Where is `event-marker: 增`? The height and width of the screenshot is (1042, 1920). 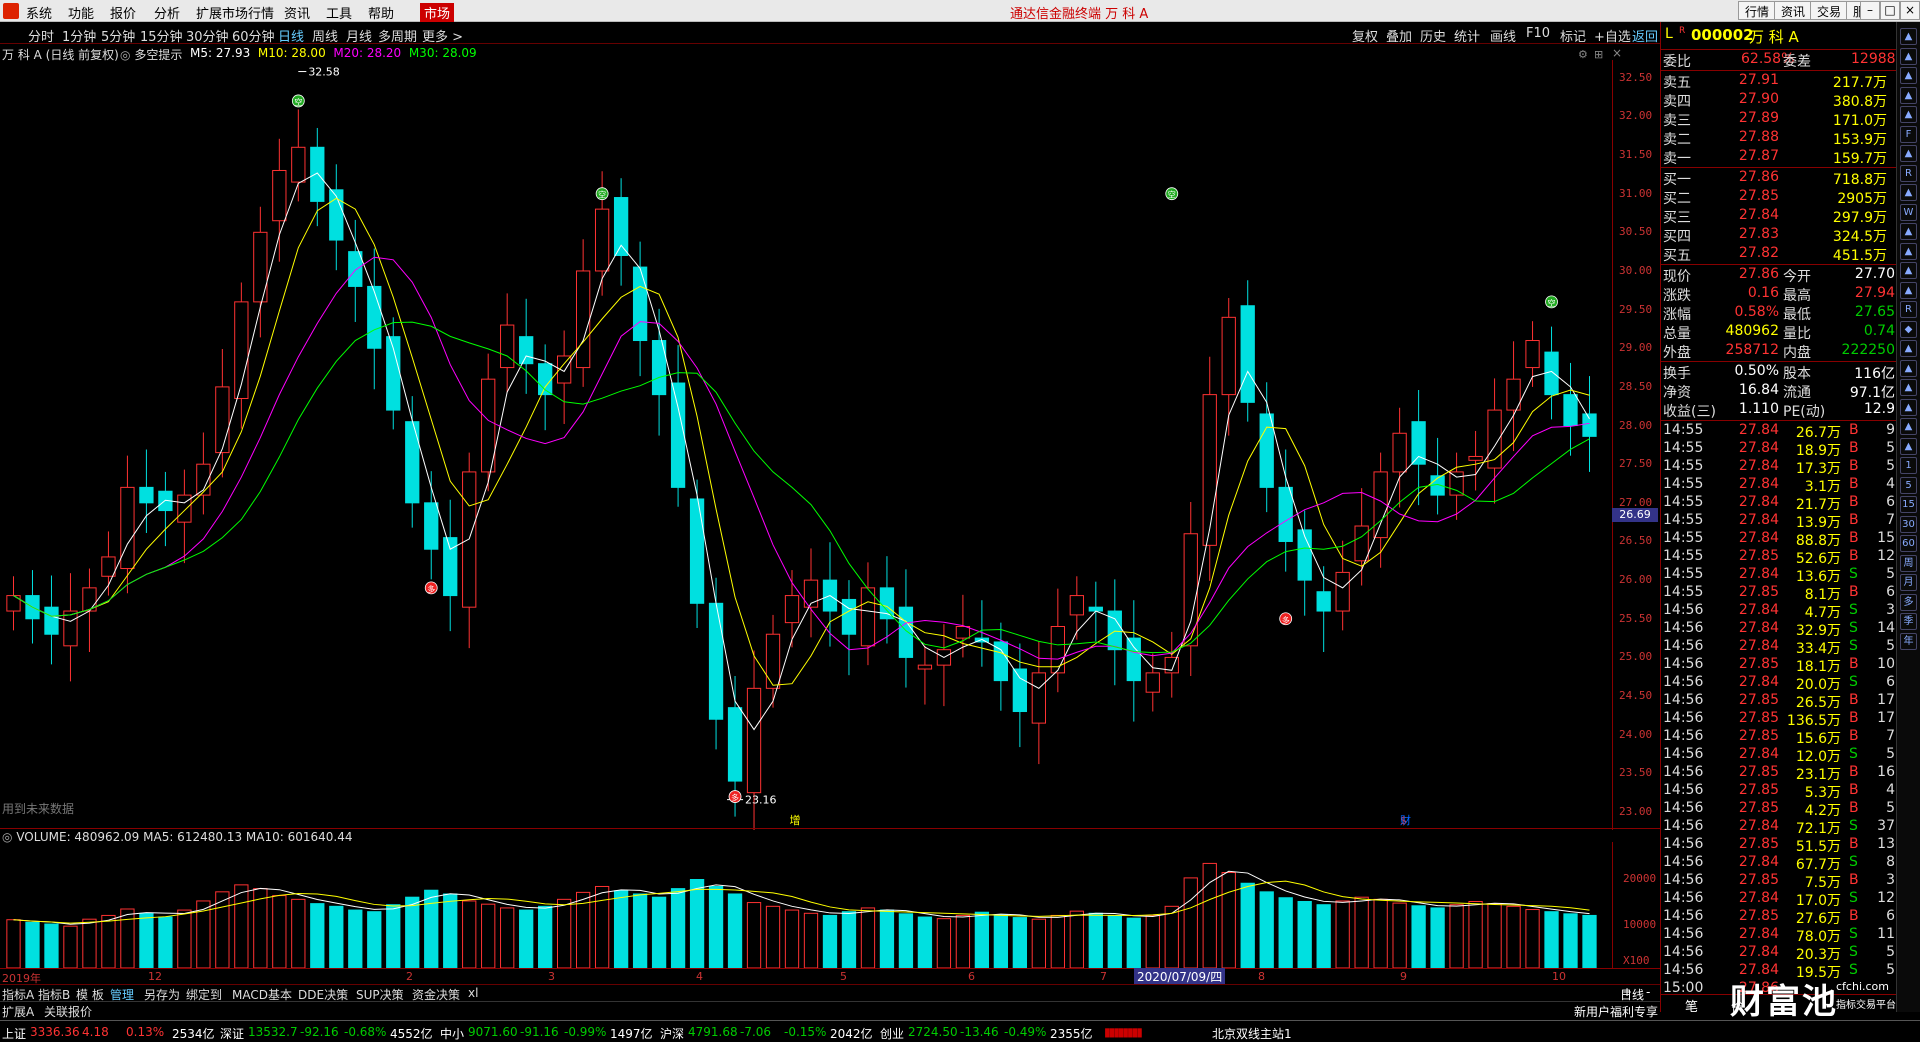 event-marker: 增 is located at coordinates (795, 820).